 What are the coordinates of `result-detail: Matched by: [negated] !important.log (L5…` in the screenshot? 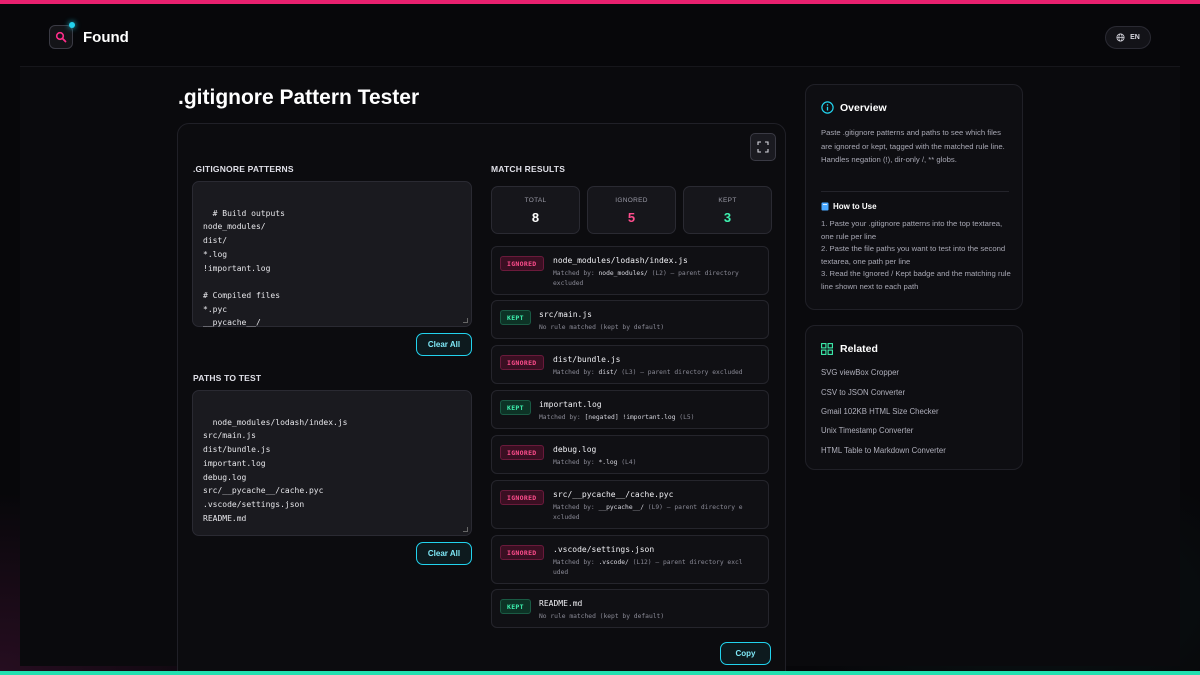 It's located at (616, 418).